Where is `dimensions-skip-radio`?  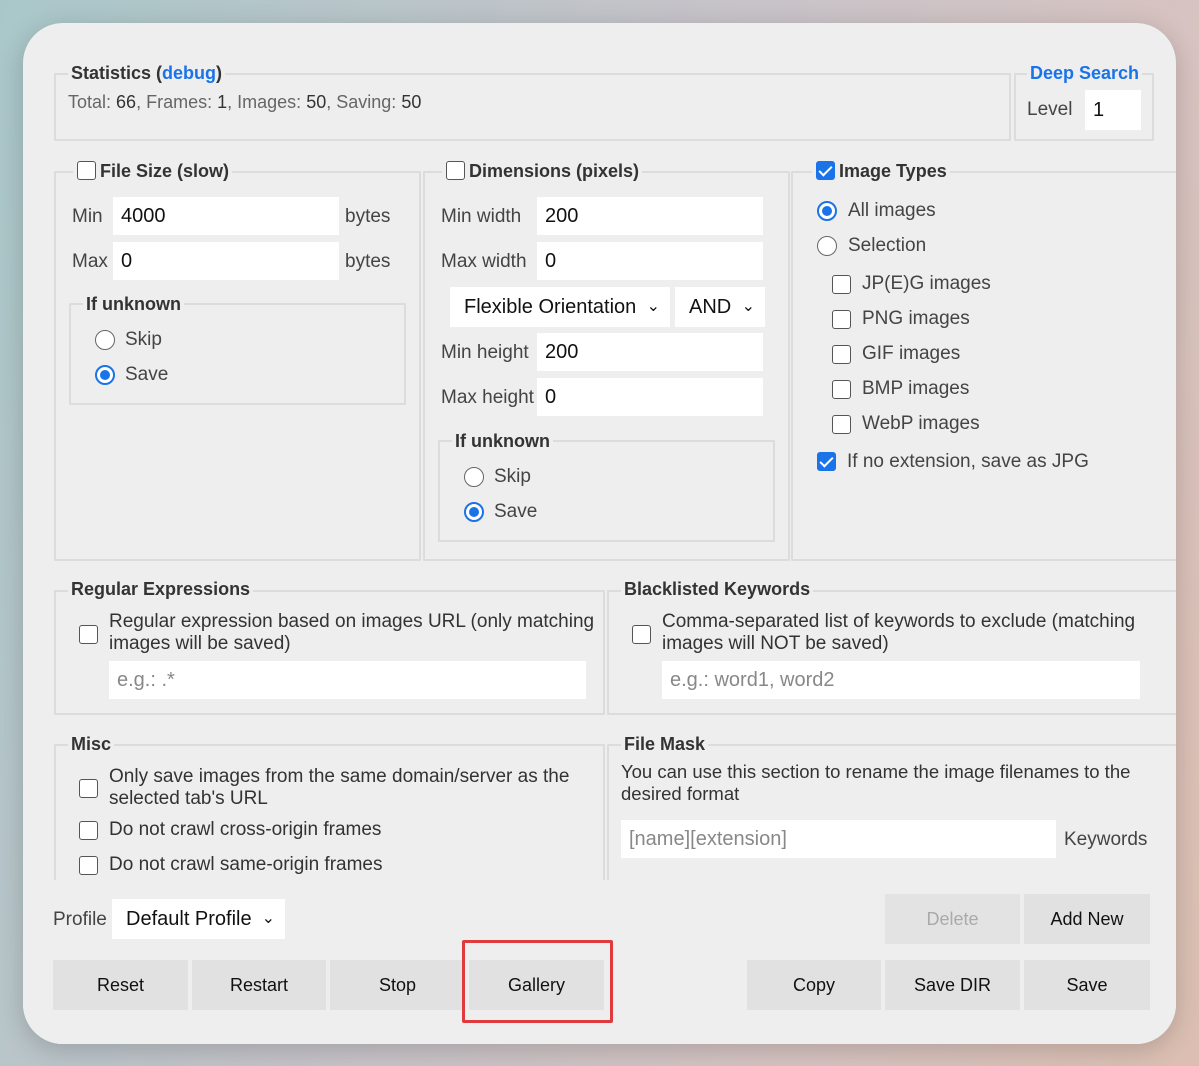 dimensions-skip-radio is located at coordinates (474, 477).